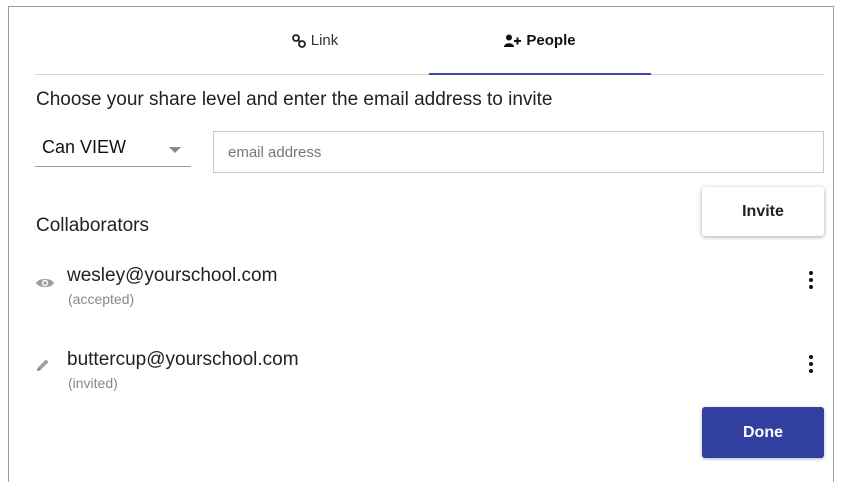  I want to click on tab-link: Link, so click(315, 40).